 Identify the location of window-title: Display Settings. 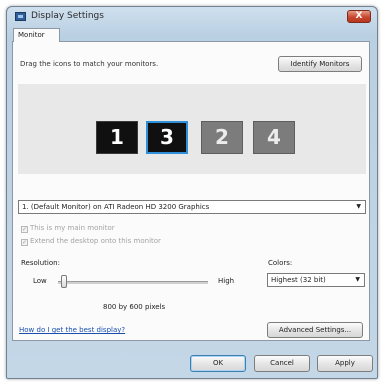
(67, 16).